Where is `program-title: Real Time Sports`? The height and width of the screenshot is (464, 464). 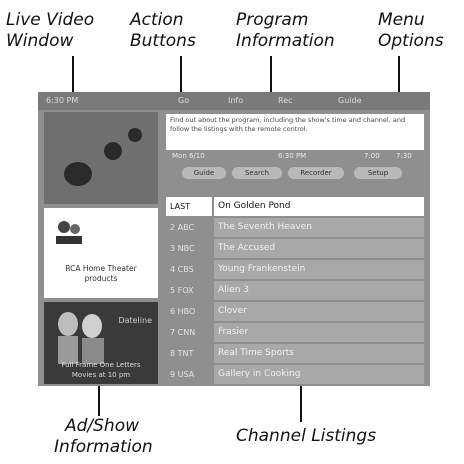
program-title: Real Time Sports is located at coordinates (319, 353).